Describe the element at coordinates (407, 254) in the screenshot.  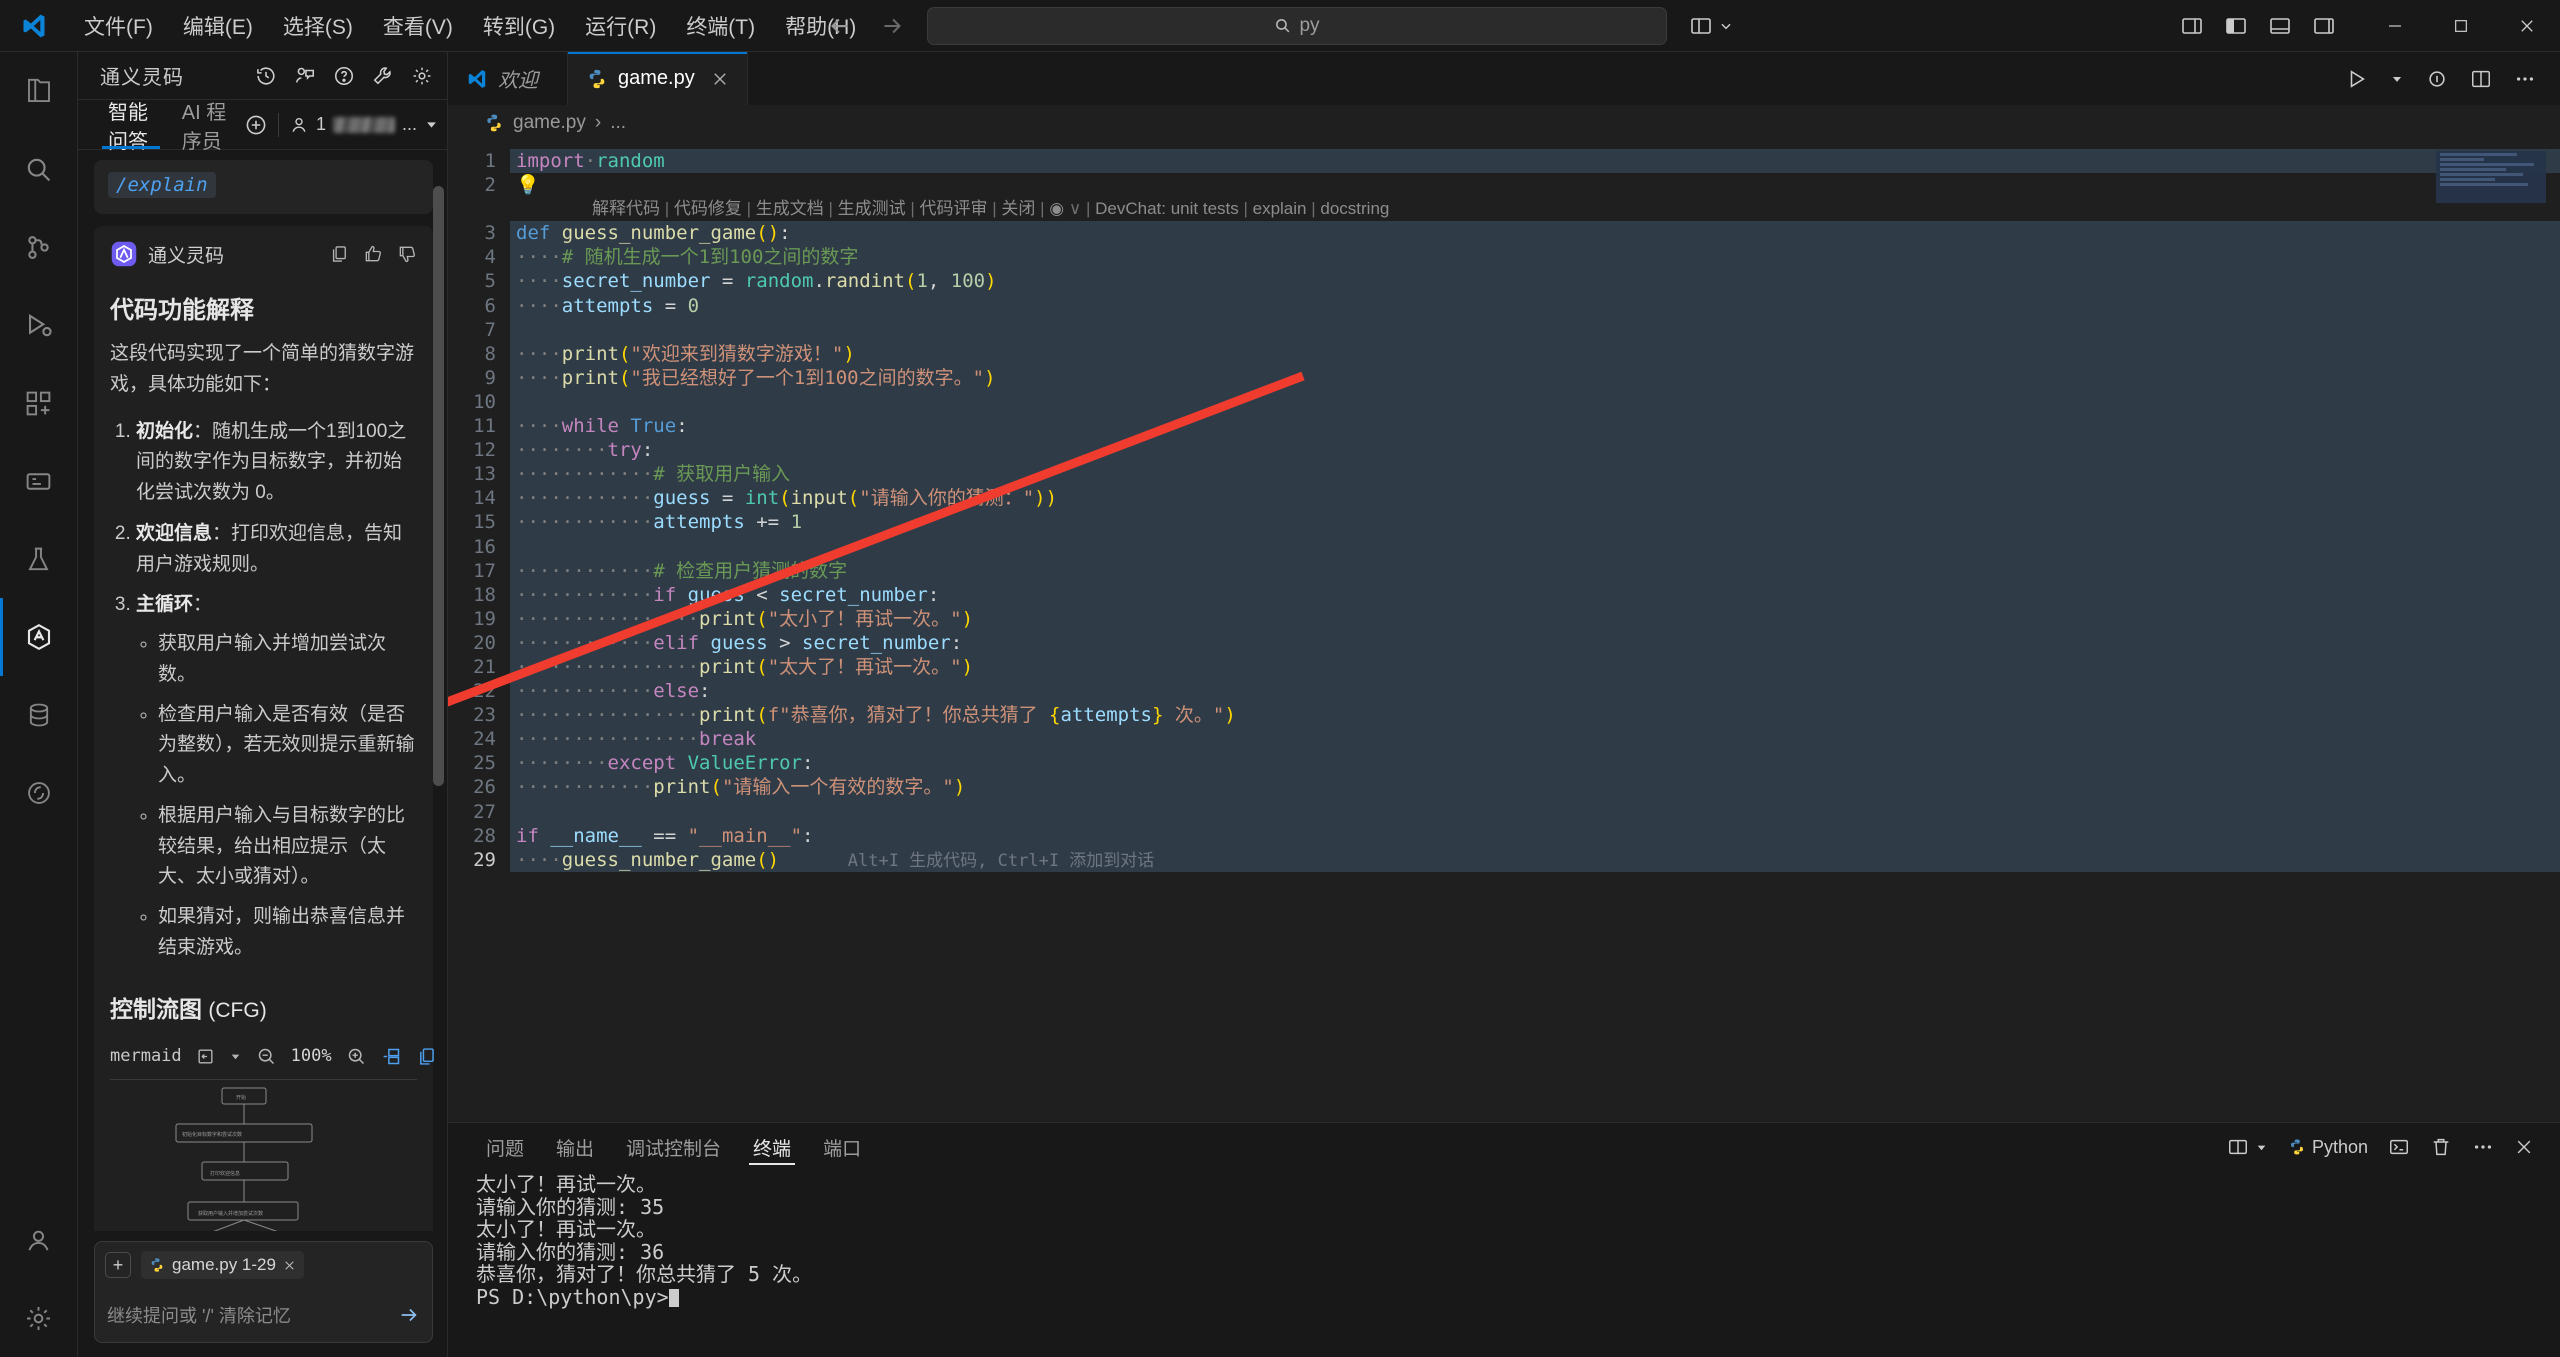
I see `thumbs-down-icon` at that location.